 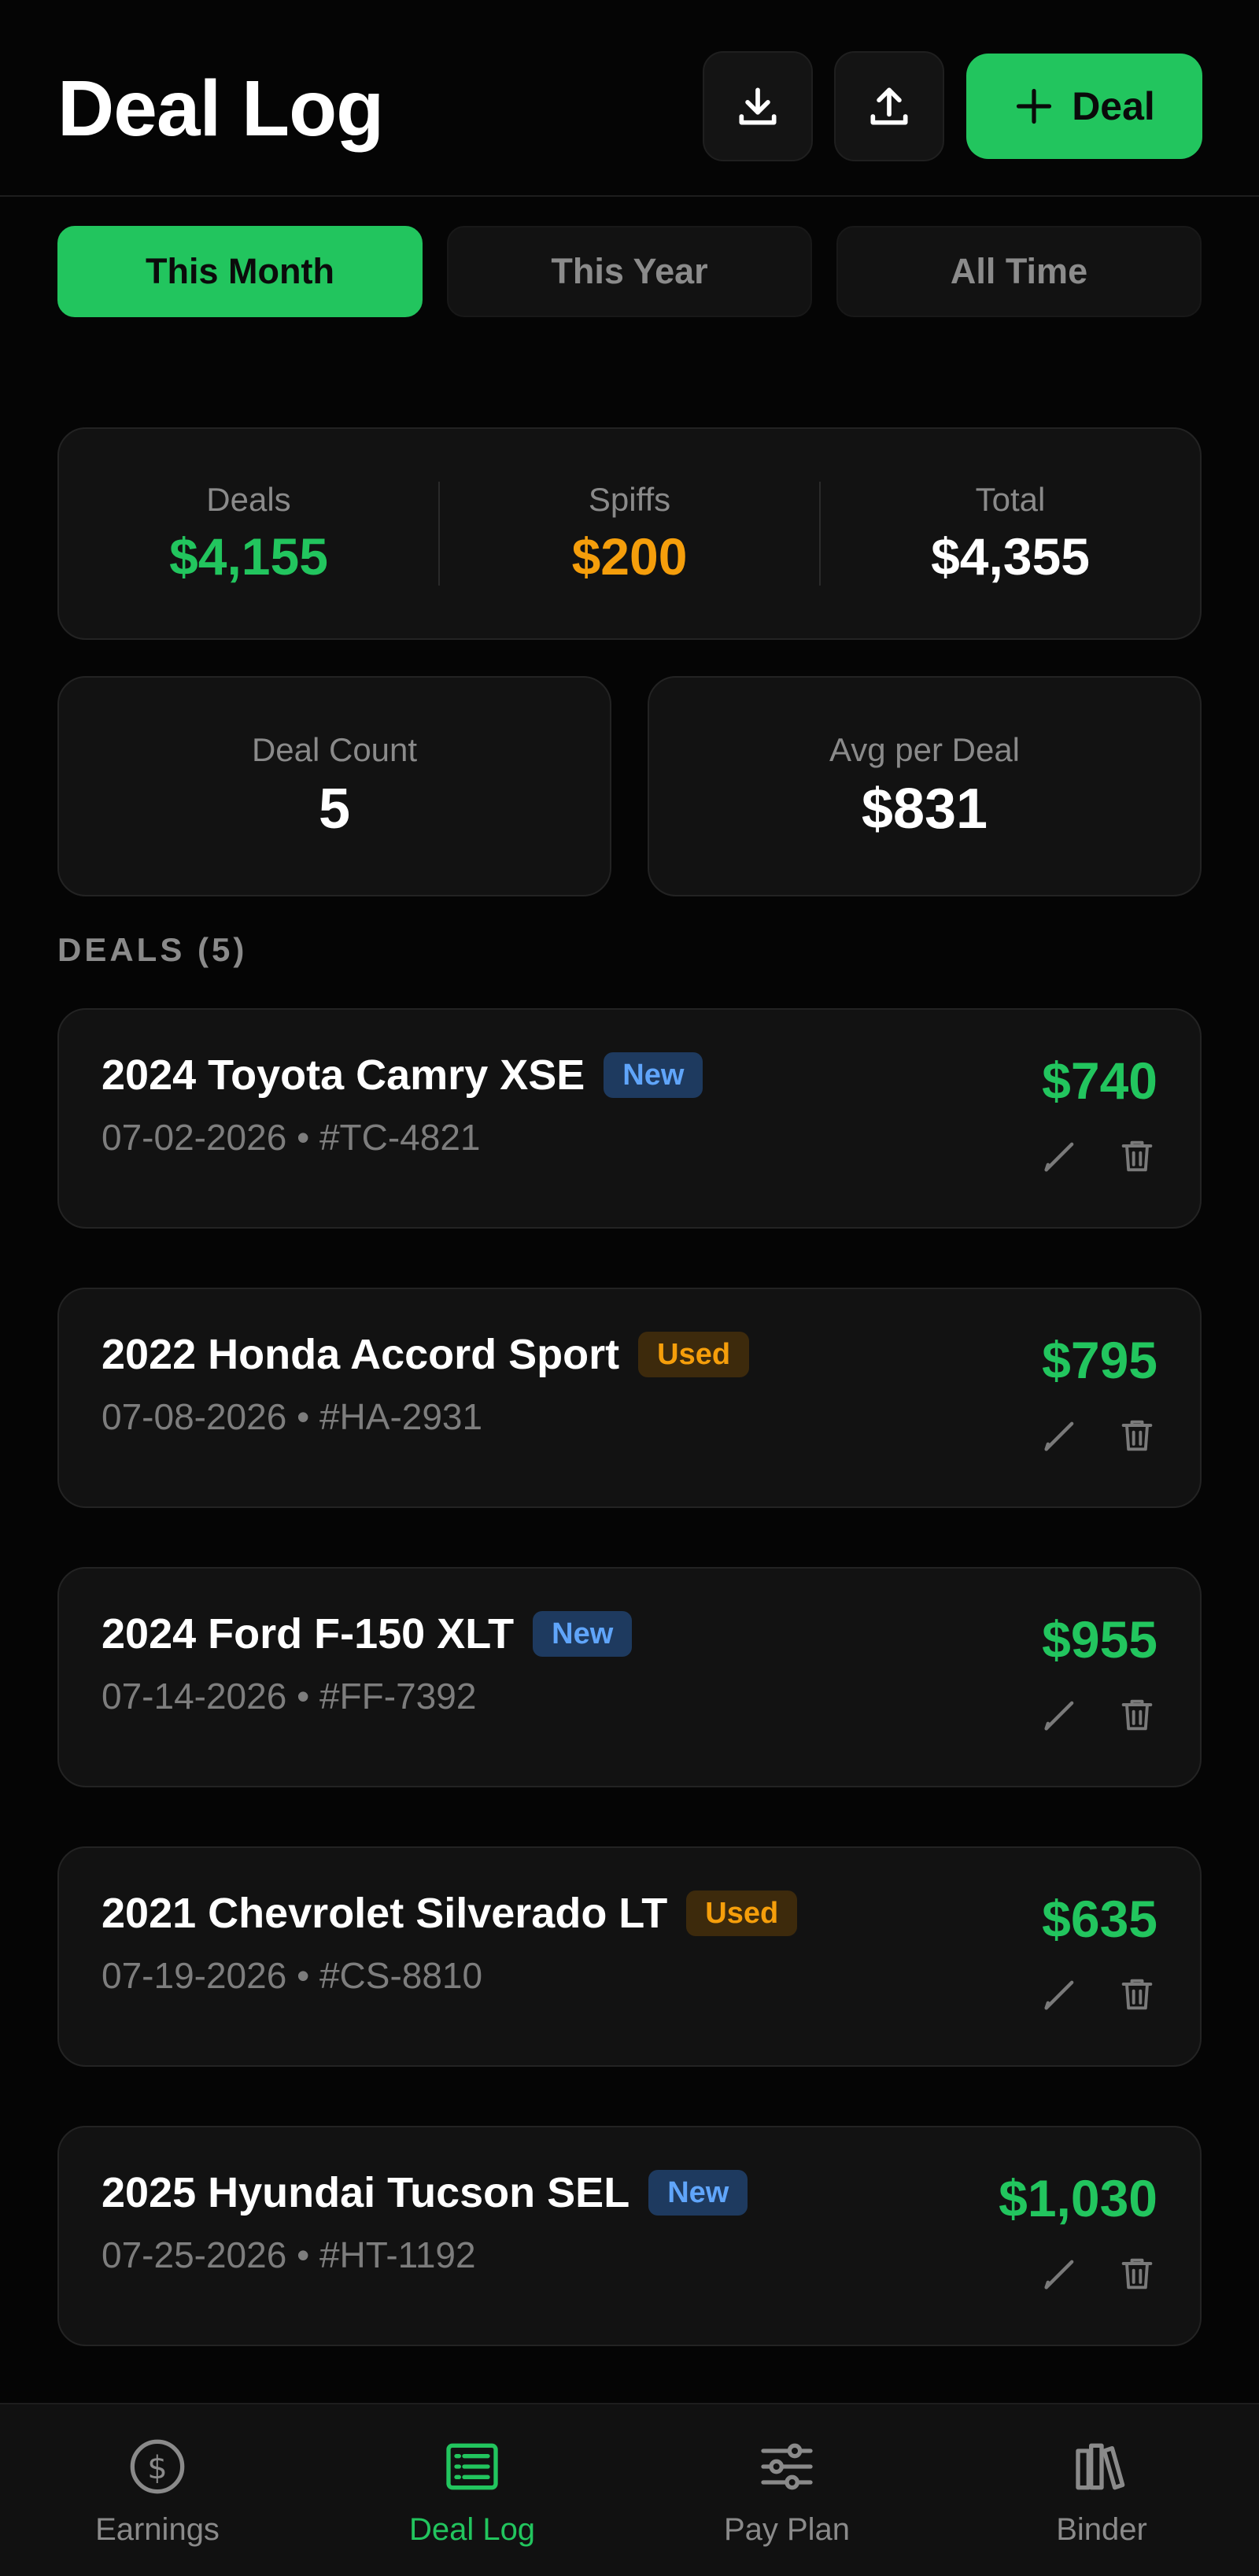 What do you see at coordinates (248, 499) in the screenshot?
I see `stat-label: Deals` at bounding box center [248, 499].